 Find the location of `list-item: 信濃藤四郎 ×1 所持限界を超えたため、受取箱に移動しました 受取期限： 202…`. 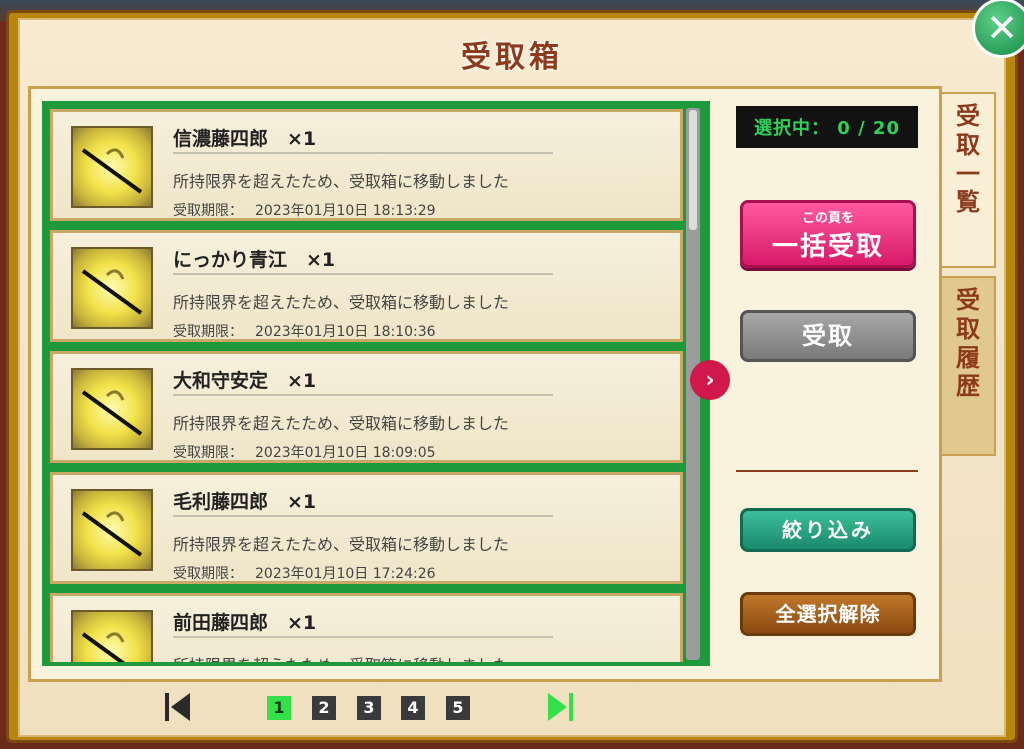

list-item: 信濃藤四郎 ×1 所持限界を超えたため、受取箱に移動しました 受取期限： 202… is located at coordinates (366, 165).